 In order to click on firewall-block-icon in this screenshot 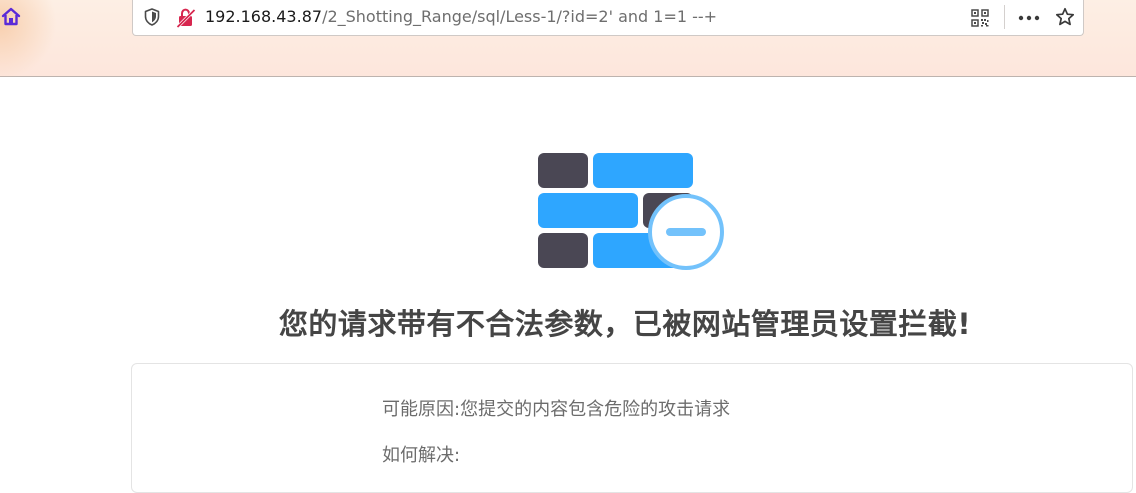, I will do `click(631, 211)`.